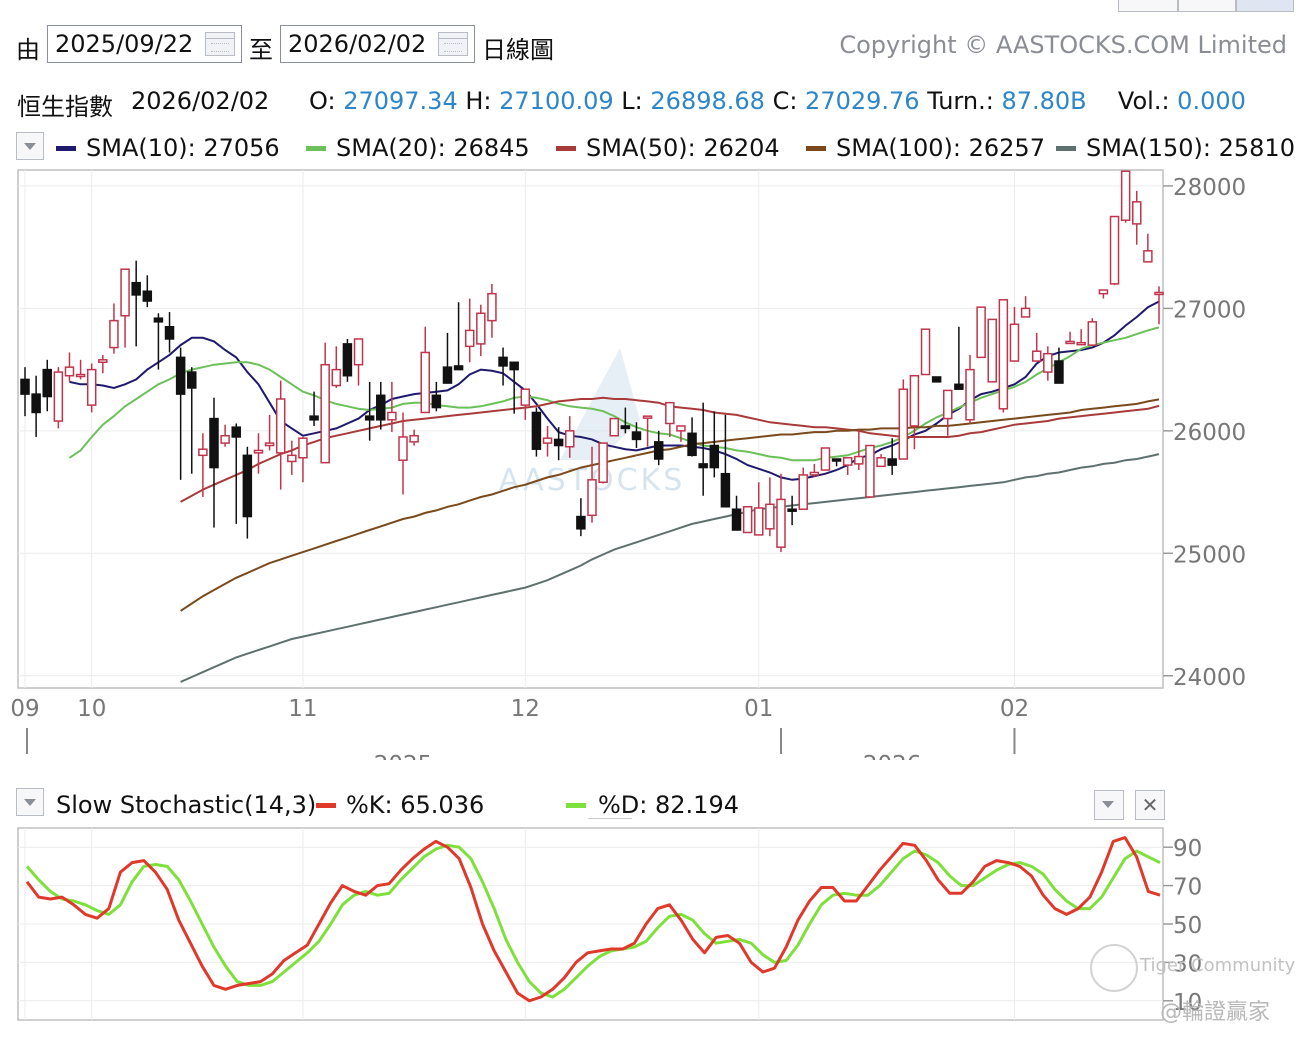 Image resolution: width=1300 pixels, height=1038 pixels. What do you see at coordinates (1209, 188) in the screenshot?
I see `y-tick-label: 28000` at bounding box center [1209, 188].